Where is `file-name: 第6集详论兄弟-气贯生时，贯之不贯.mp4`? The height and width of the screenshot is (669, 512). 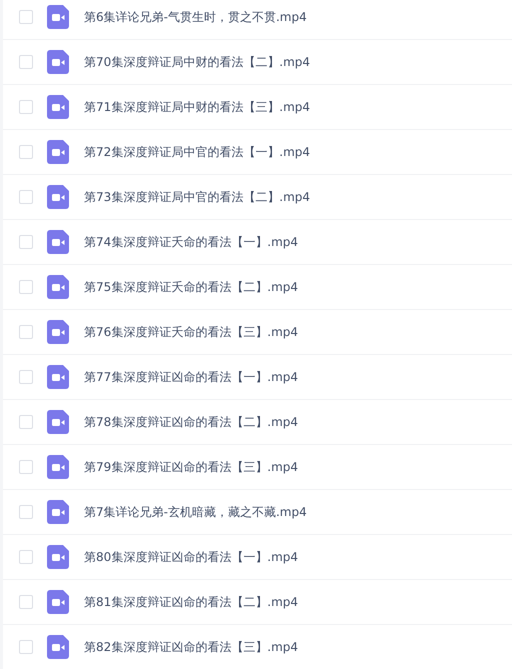 file-name: 第6集详论兄弟-气贯生时，贯之不贯.mp4 is located at coordinates (195, 17).